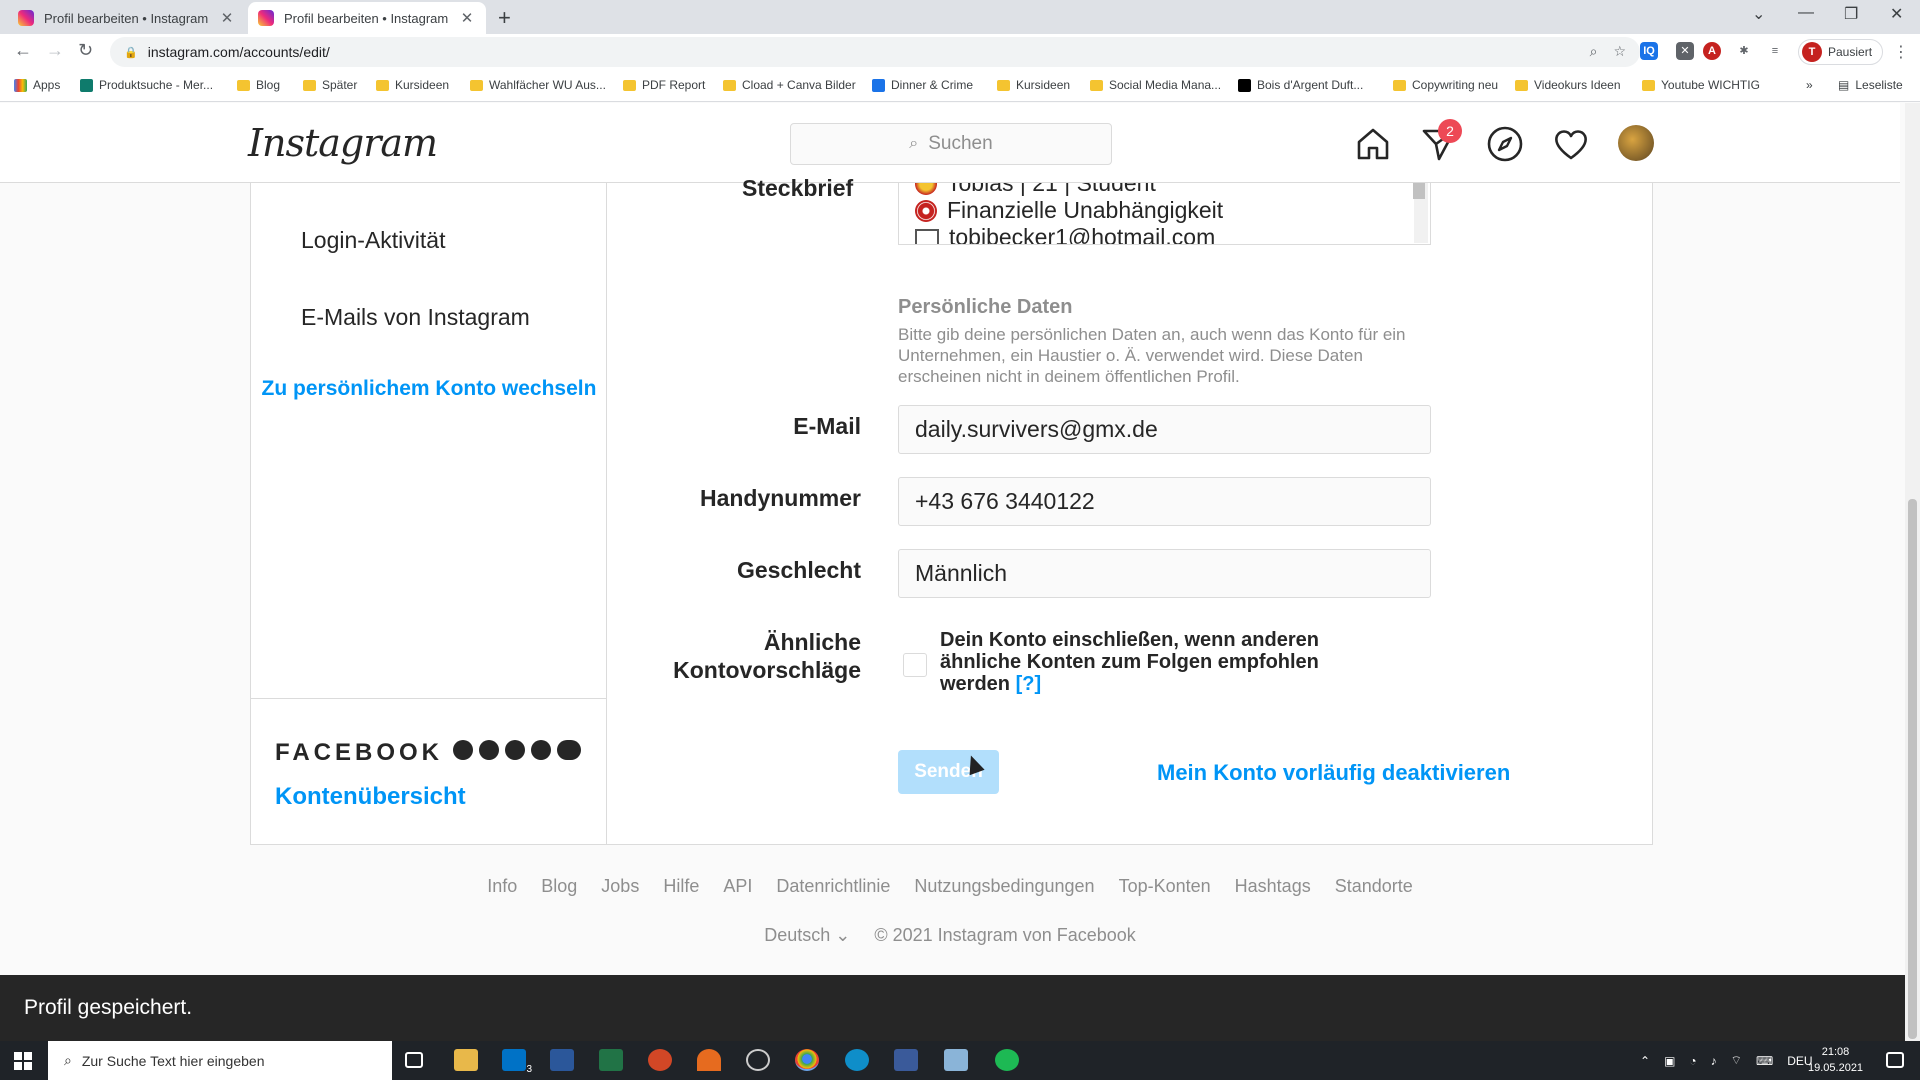  Describe the element at coordinates (373, 240) in the screenshot. I see `sidebar-item-login-activity: Login-Aktivität` at that location.